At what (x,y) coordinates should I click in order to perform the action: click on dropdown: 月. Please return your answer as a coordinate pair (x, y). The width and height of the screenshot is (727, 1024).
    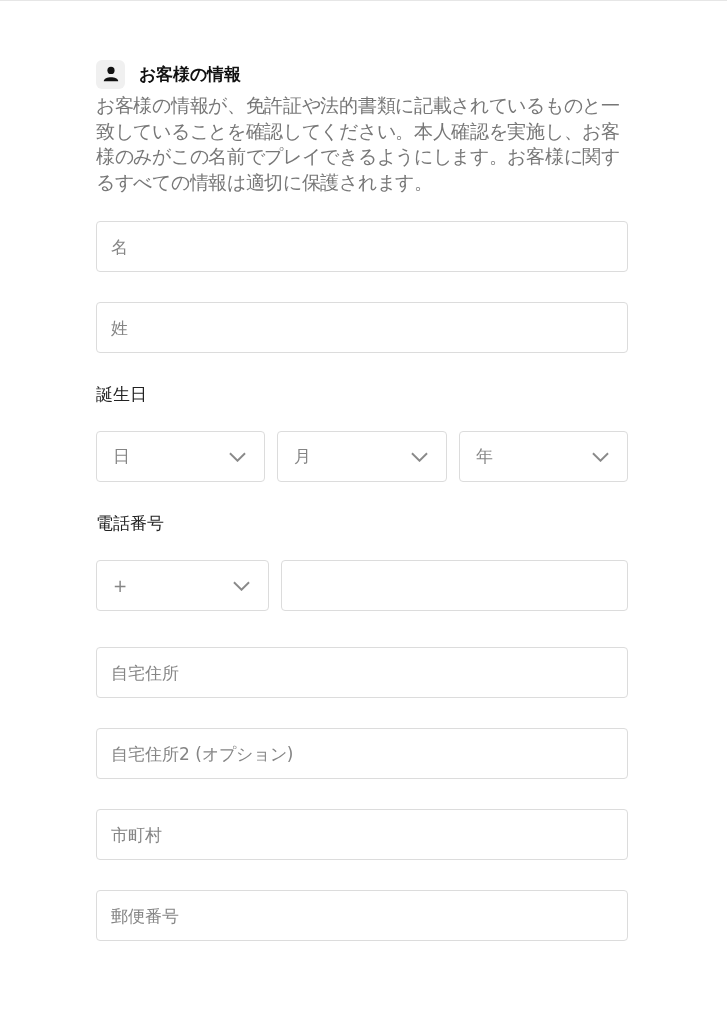
    Looking at the image, I should click on (362, 456).